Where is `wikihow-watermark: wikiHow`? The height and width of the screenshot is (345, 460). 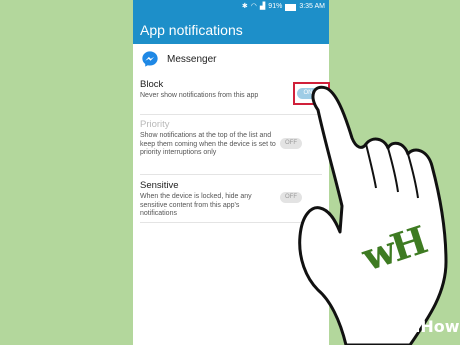
wikihow-watermark: wikiHow is located at coordinates (422, 326).